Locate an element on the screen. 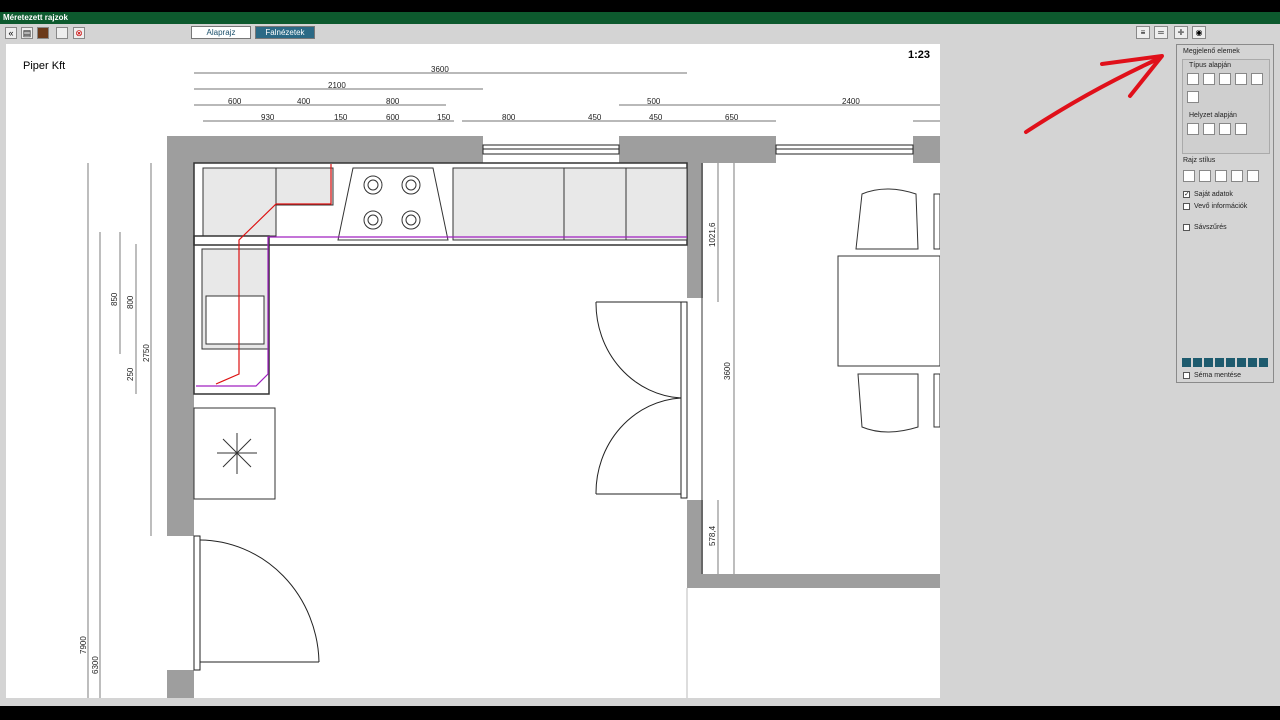 This screenshot has height=720, width=1280. cursor-icon: ✛ is located at coordinates (1181, 32).